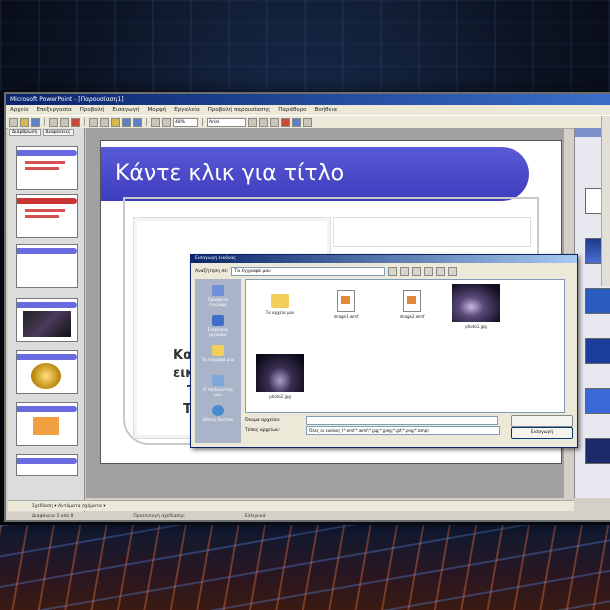  Describe the element at coordinates (104, 122) in the screenshot. I see `copy-icon` at that location.